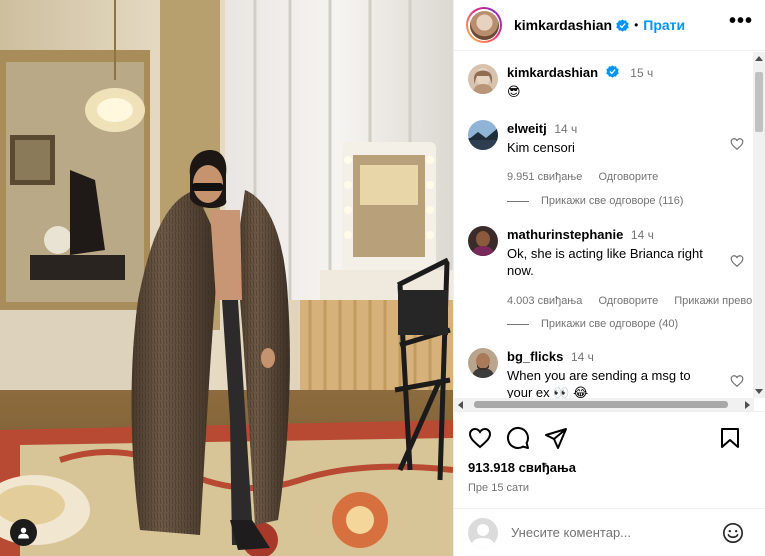  Describe the element at coordinates (563, 25) in the screenshot. I see `post-author-username: kimkardashian` at that location.